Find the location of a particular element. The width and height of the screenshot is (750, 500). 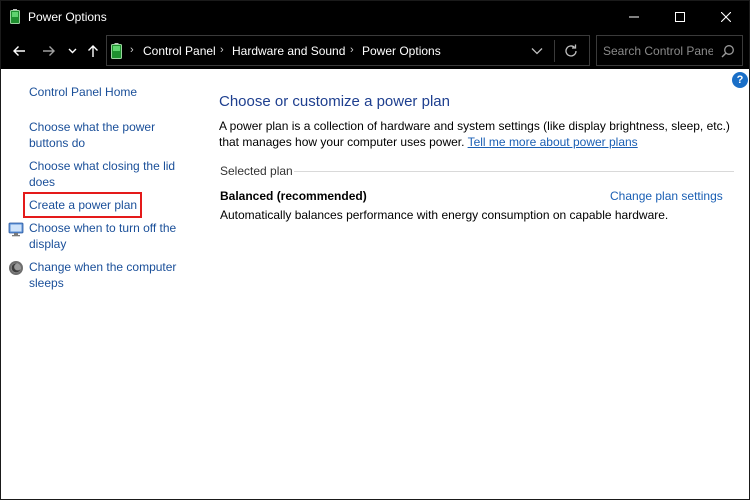

close-icon is located at coordinates (726, 16).